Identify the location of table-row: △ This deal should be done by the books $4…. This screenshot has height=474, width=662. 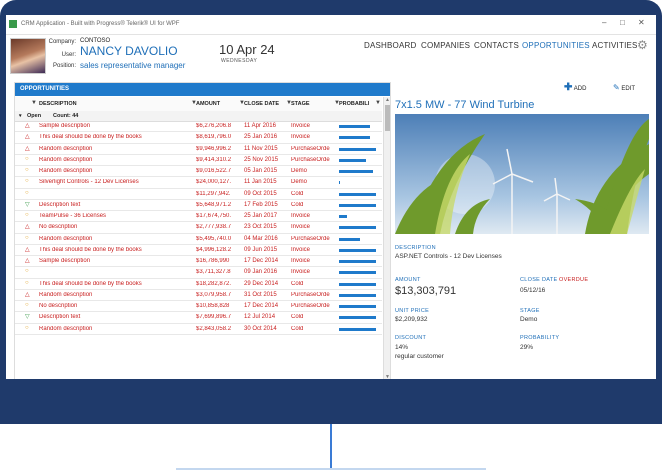
(198, 250).